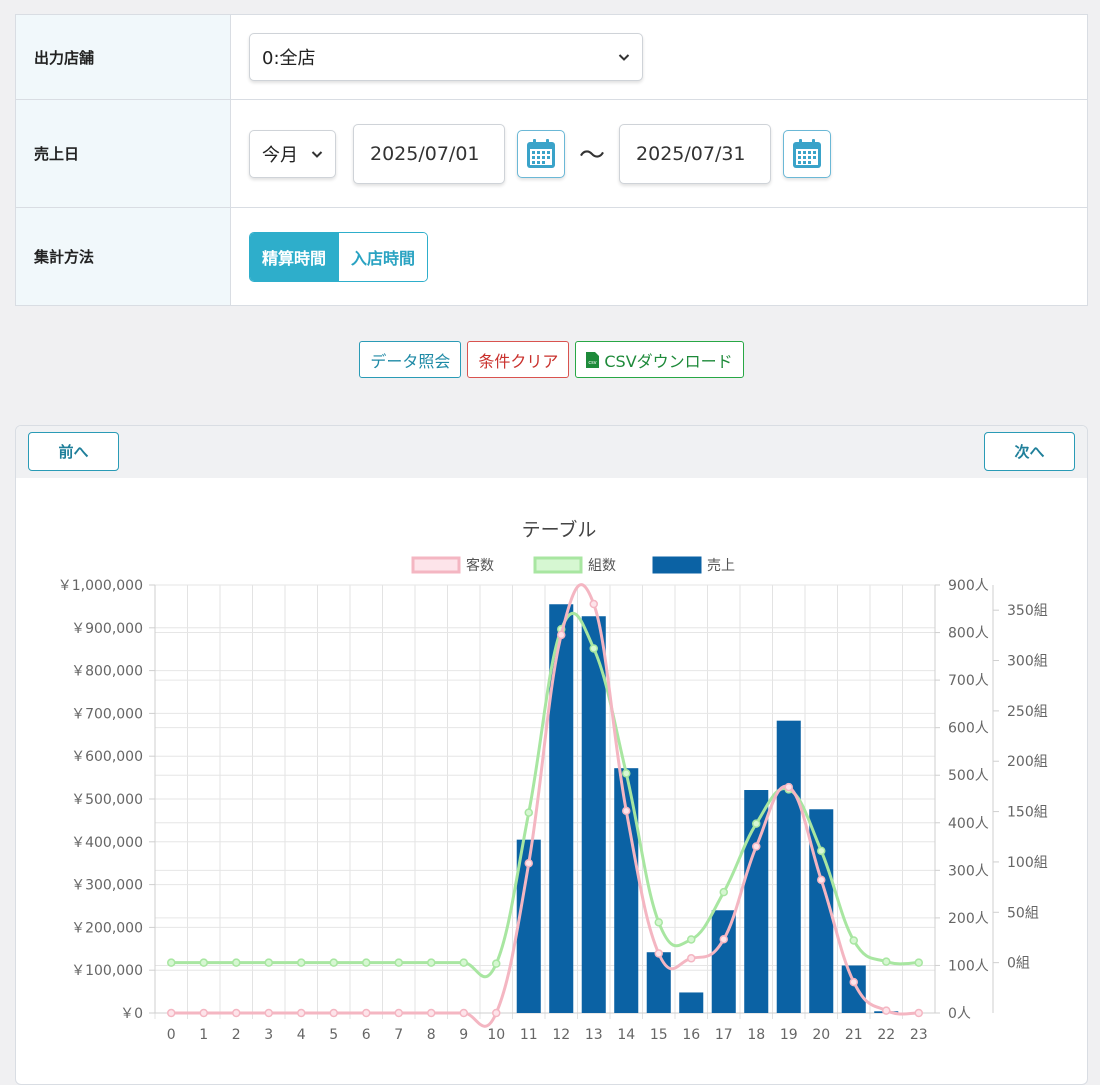 The width and height of the screenshot is (1100, 1085). Describe the element at coordinates (398, 1035) in the screenshot. I see `x-tick-label: 7` at that location.